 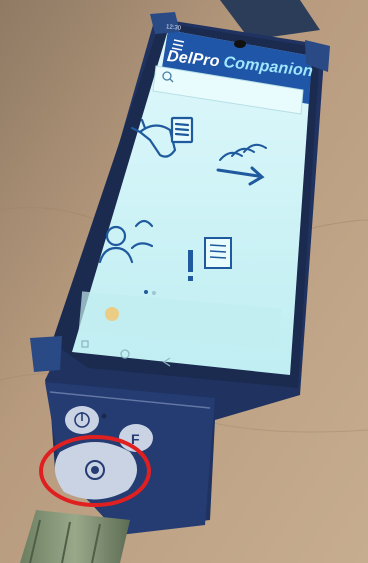 What do you see at coordinates (46, 354) in the screenshot?
I see `holder-clip-bottom-left` at bounding box center [46, 354].